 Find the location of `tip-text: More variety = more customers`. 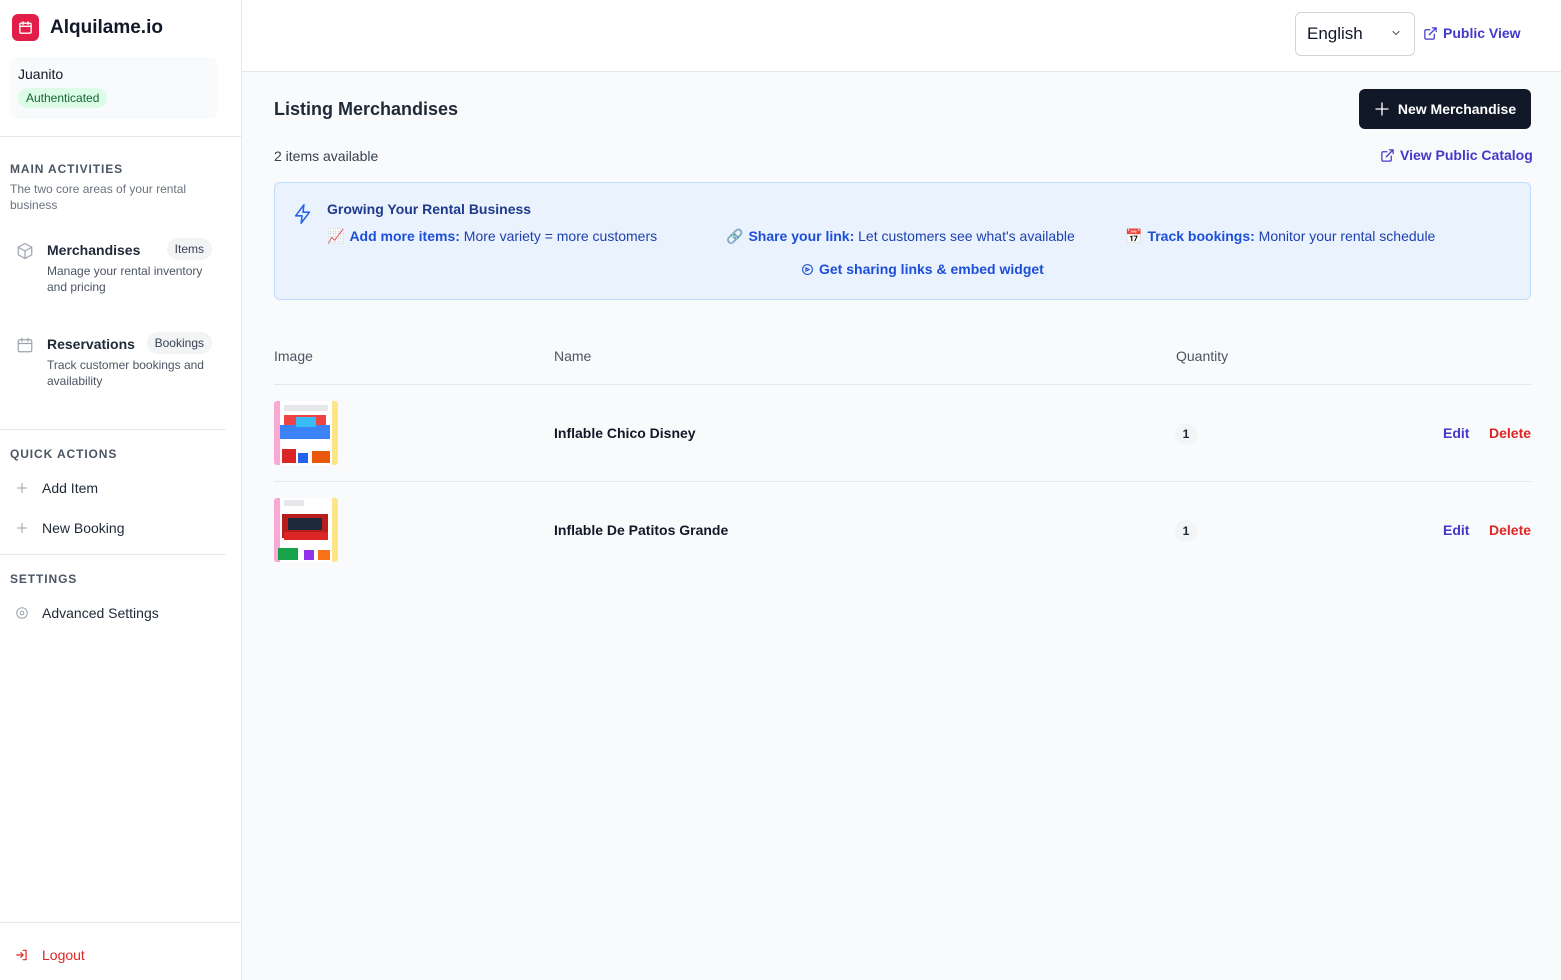

tip-text: More variety = more customers is located at coordinates (558, 236).